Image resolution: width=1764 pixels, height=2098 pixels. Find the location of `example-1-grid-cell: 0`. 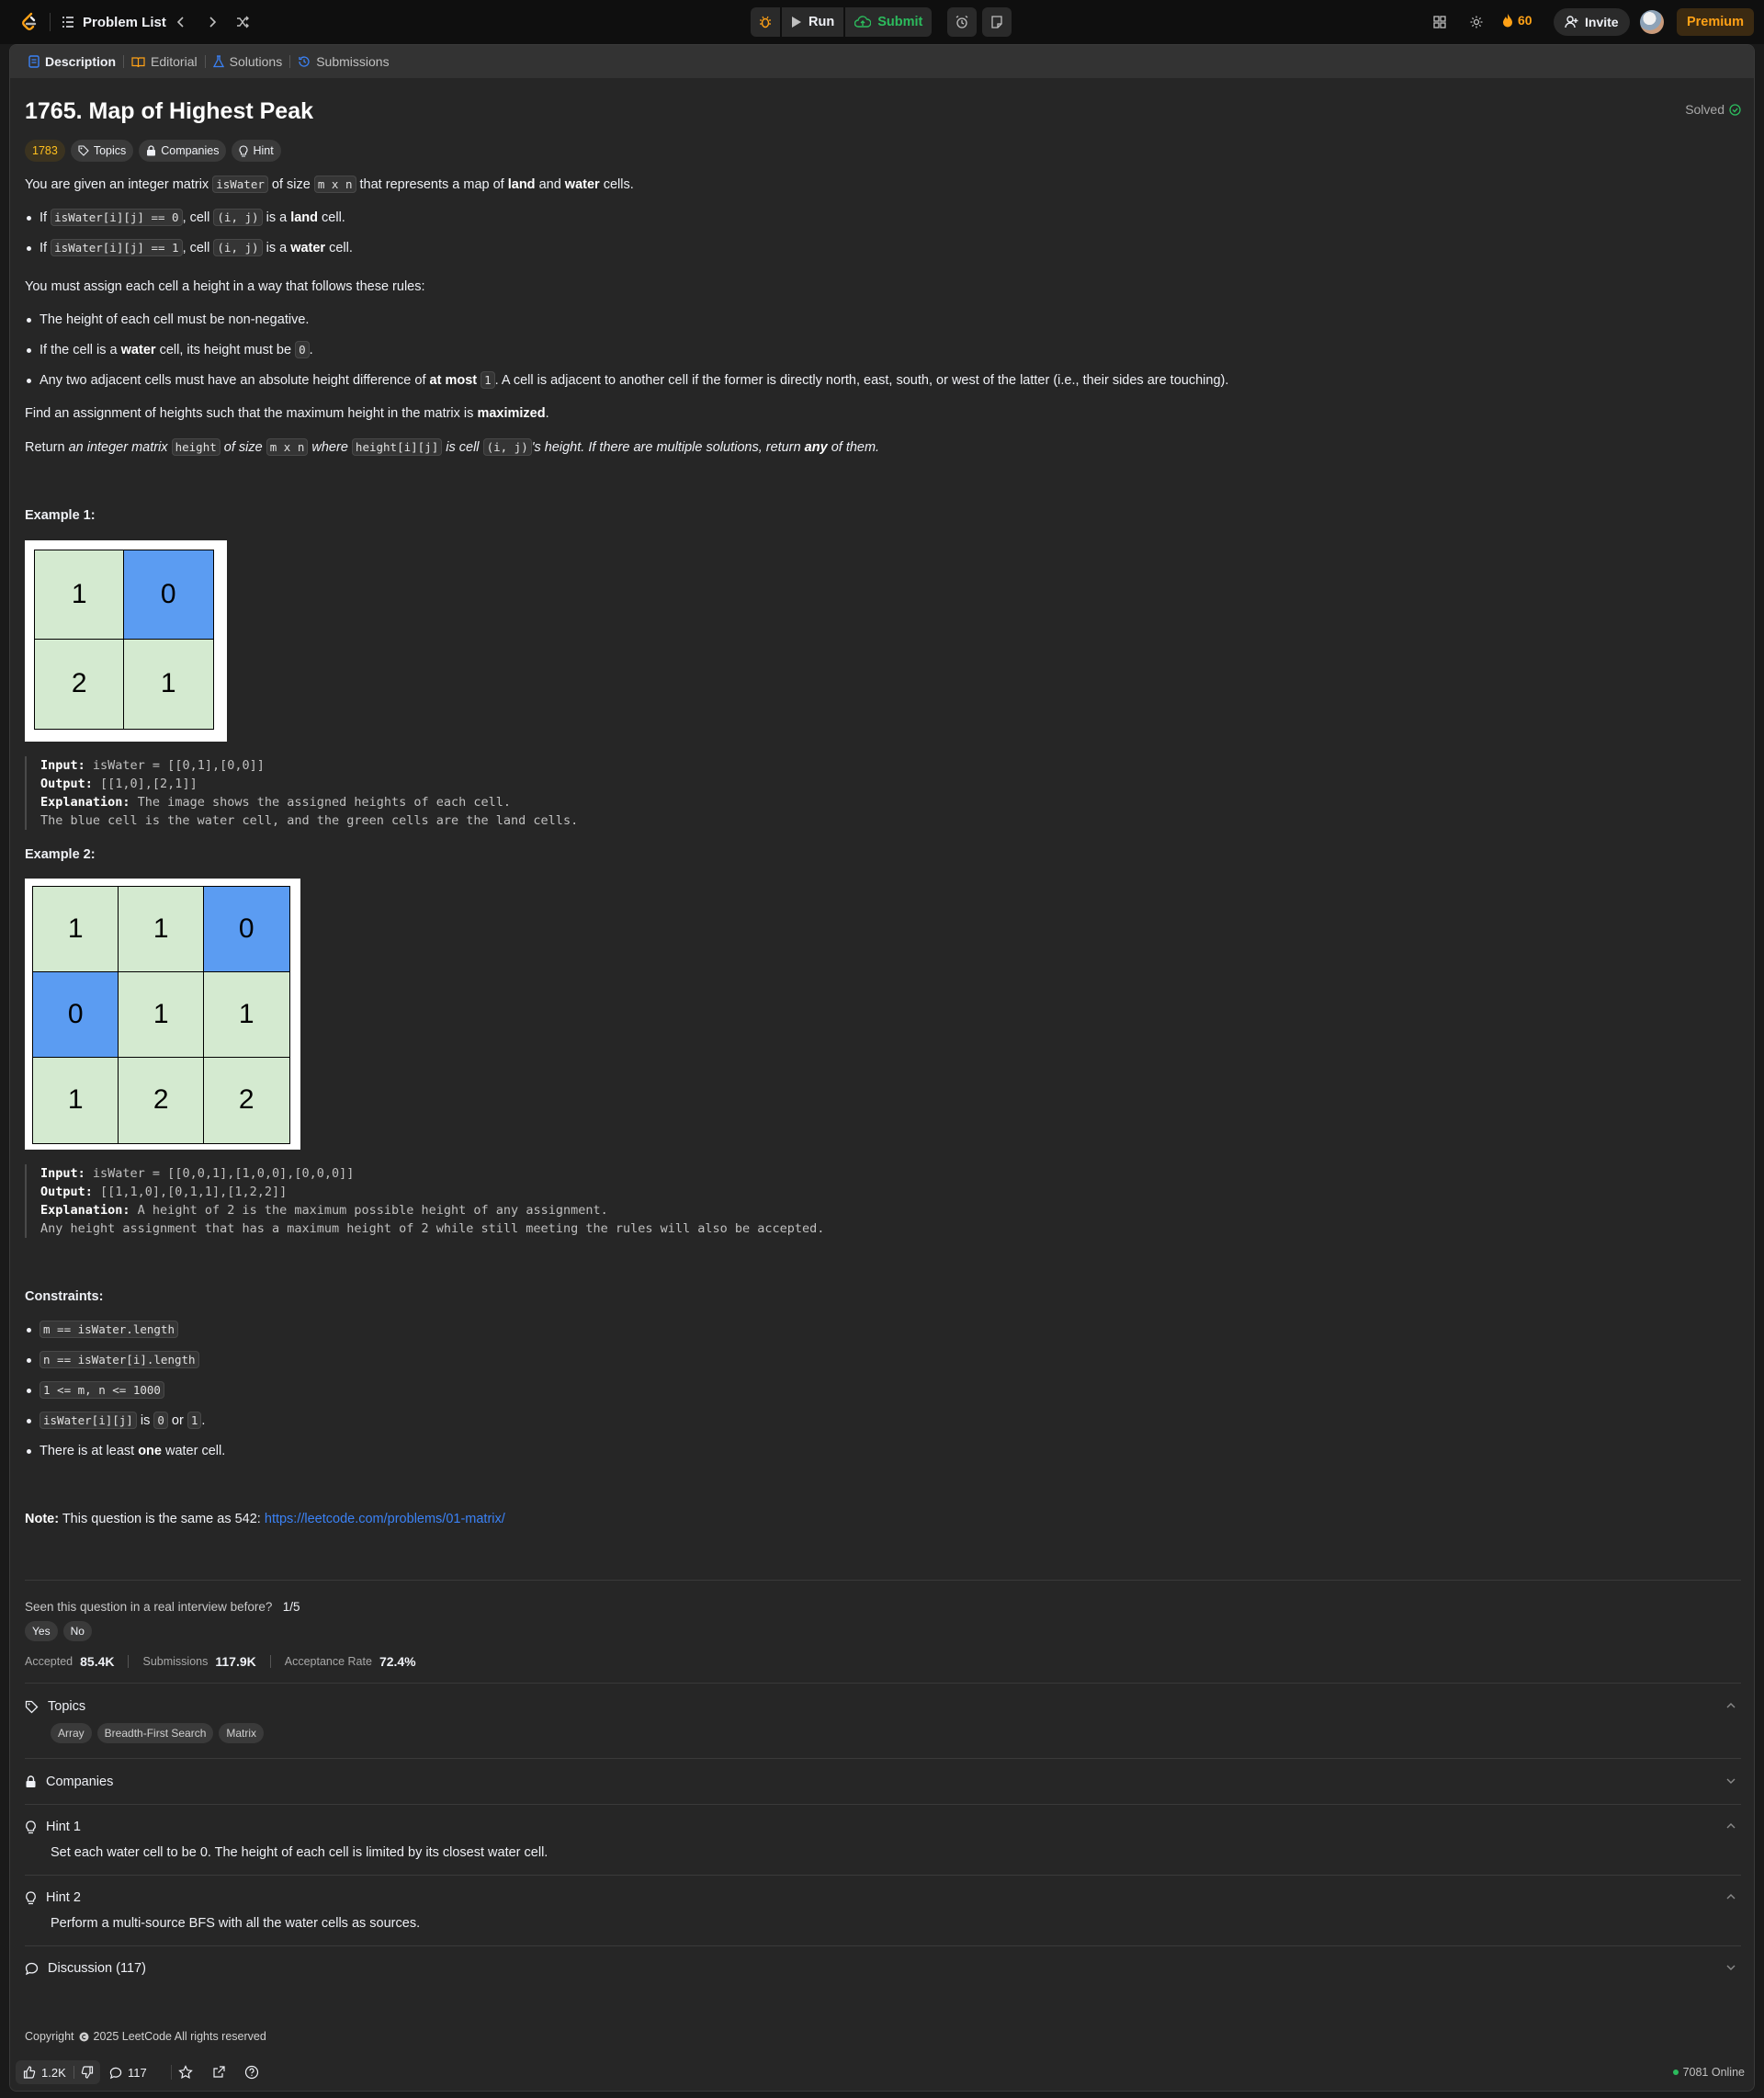

example-1-grid-cell: 0 is located at coordinates (168, 595).